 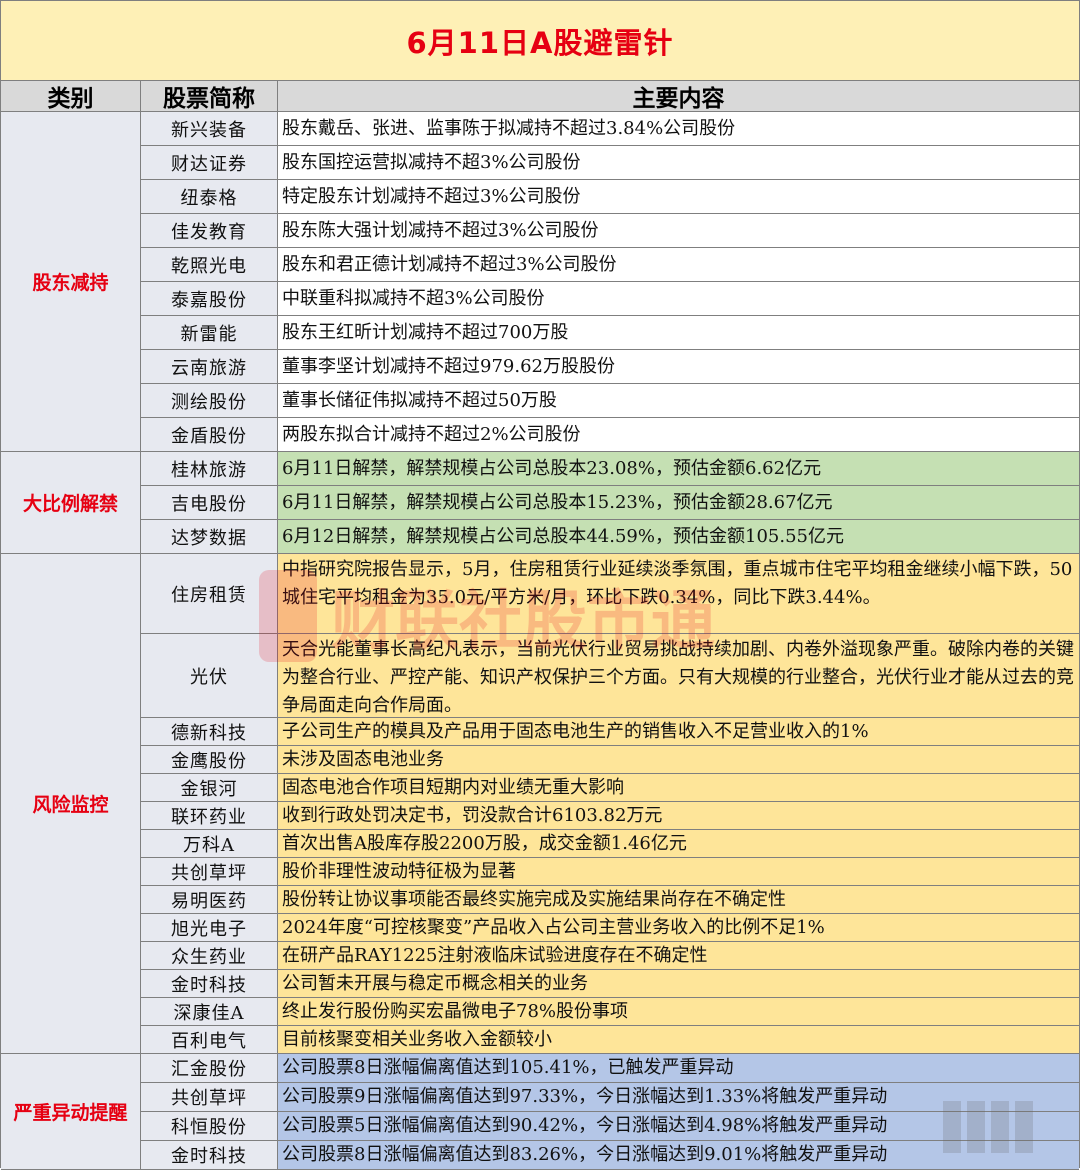 What do you see at coordinates (678, 759) in the screenshot?
I see `row-content: 未涉及固态电池业务` at bounding box center [678, 759].